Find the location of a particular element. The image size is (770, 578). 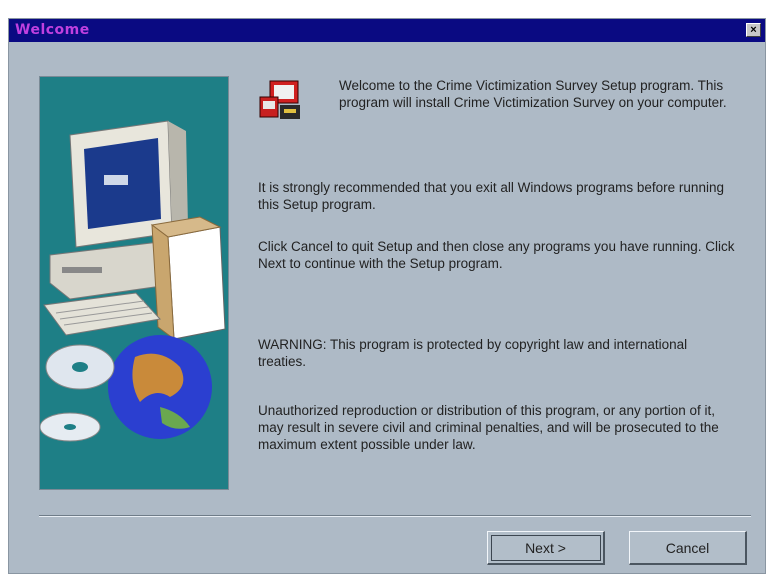

close-icon: × is located at coordinates (753, 30).